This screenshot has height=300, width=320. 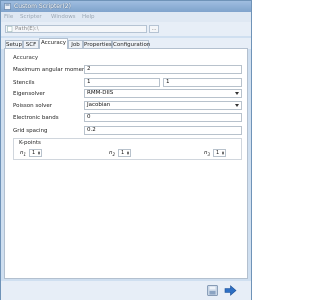 What do you see at coordinates (30, 143) in the screenshot?
I see `kpoints-title: K-points` at bounding box center [30, 143].